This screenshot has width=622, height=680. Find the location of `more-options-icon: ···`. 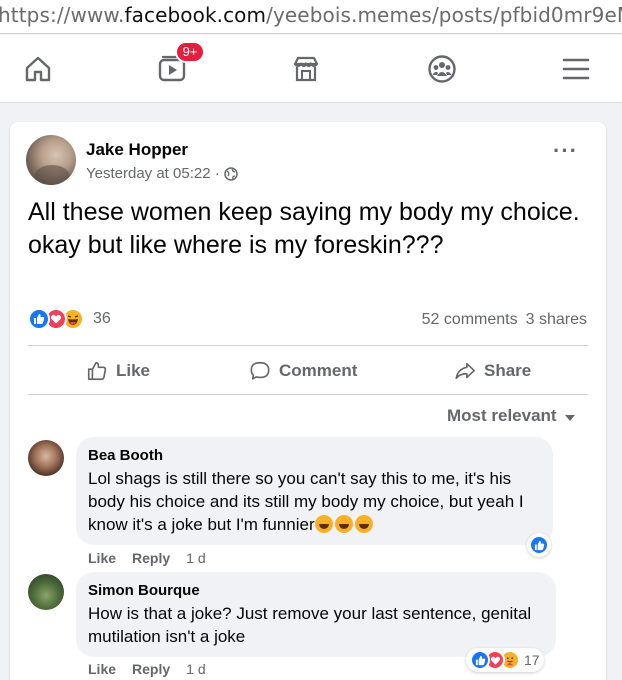

more-options-icon: ··· is located at coordinates (565, 151).